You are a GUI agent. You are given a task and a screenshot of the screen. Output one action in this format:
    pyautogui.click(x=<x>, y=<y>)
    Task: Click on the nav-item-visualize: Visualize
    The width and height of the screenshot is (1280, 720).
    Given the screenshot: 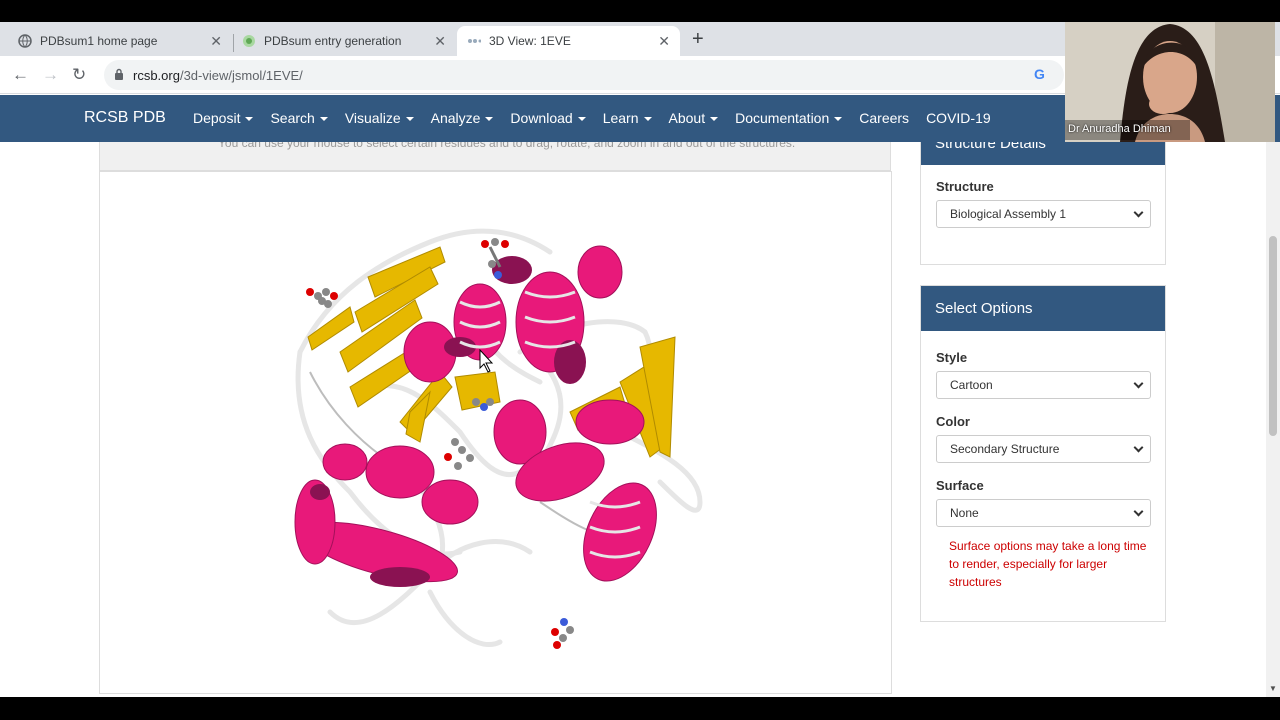 What is the action you would take?
    pyautogui.click(x=379, y=118)
    